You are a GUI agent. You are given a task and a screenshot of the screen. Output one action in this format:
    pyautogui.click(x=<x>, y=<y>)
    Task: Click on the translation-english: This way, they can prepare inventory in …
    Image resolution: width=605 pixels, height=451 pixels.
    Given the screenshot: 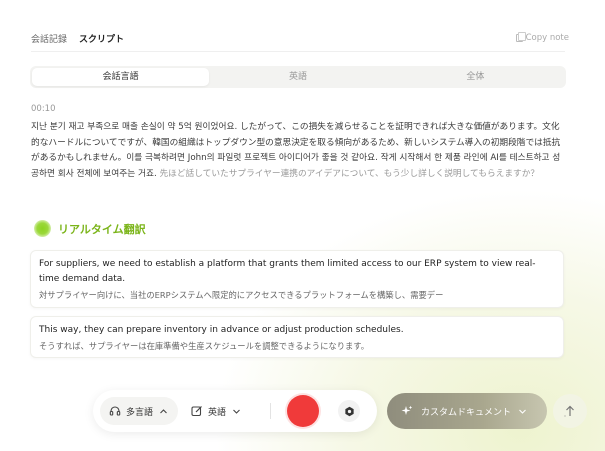 What is the action you would take?
    pyautogui.click(x=221, y=330)
    